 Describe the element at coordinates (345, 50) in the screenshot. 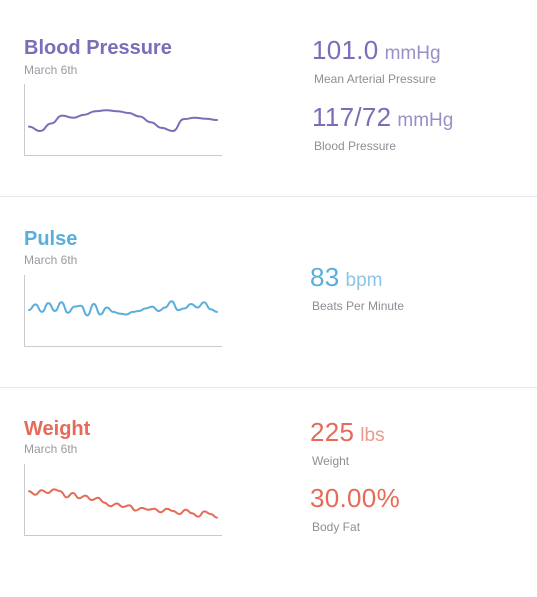

I see `metric-value: 101.0` at that location.